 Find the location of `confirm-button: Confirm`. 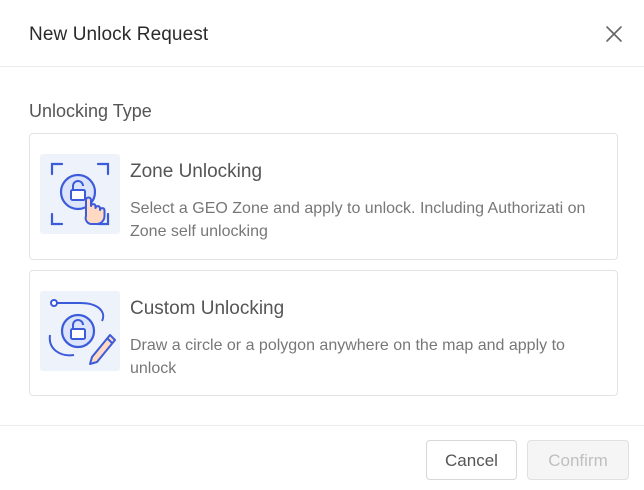

confirm-button: Confirm is located at coordinates (578, 460).